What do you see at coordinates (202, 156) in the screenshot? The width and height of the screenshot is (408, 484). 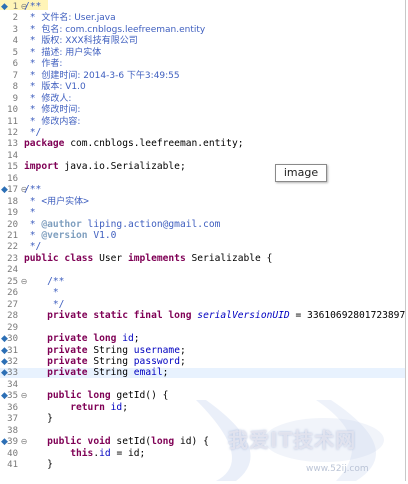 I see `code-line: 14` at bounding box center [202, 156].